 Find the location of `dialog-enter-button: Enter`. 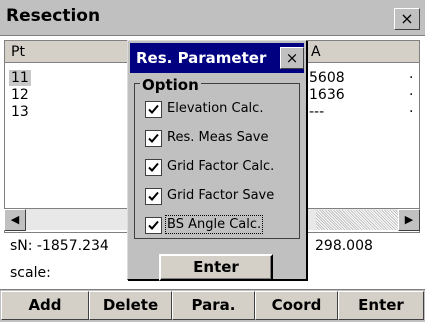

dialog-enter-button: Enter is located at coordinates (216, 267).